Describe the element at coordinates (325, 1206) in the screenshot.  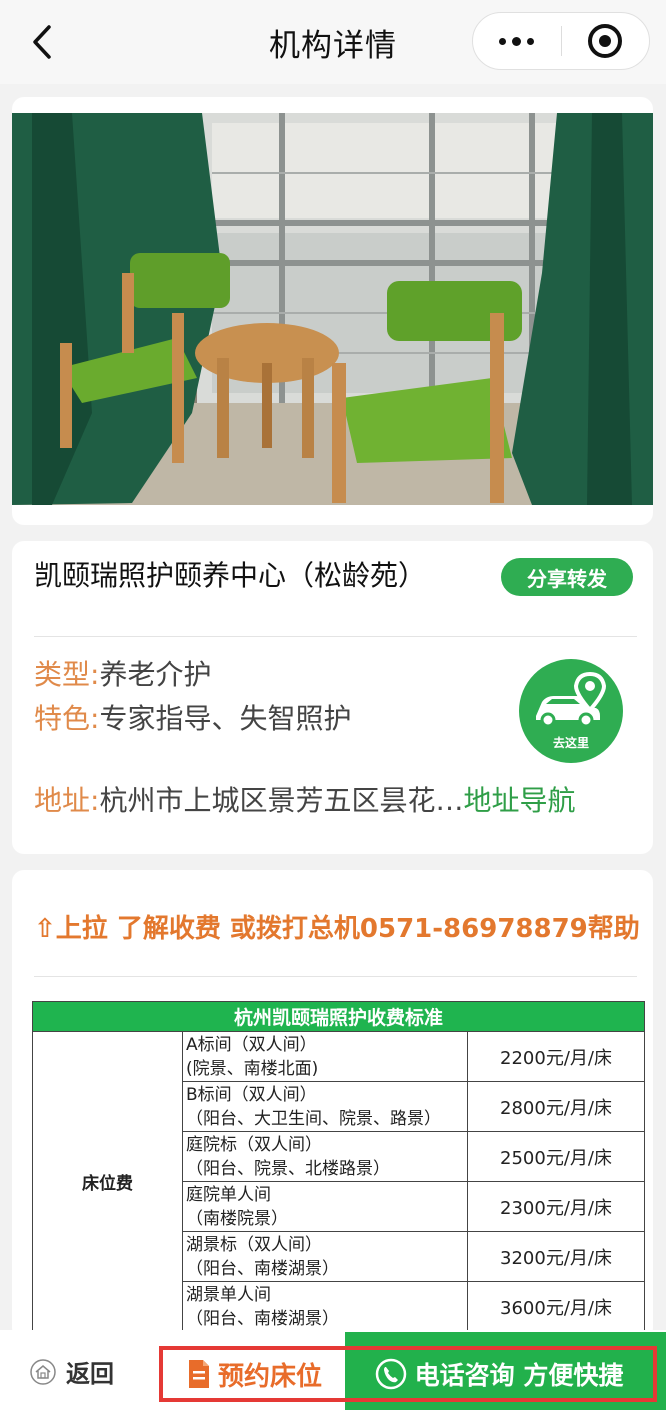
I see `room-type-cell: 庭院单人间 （南楼院景）` at that location.